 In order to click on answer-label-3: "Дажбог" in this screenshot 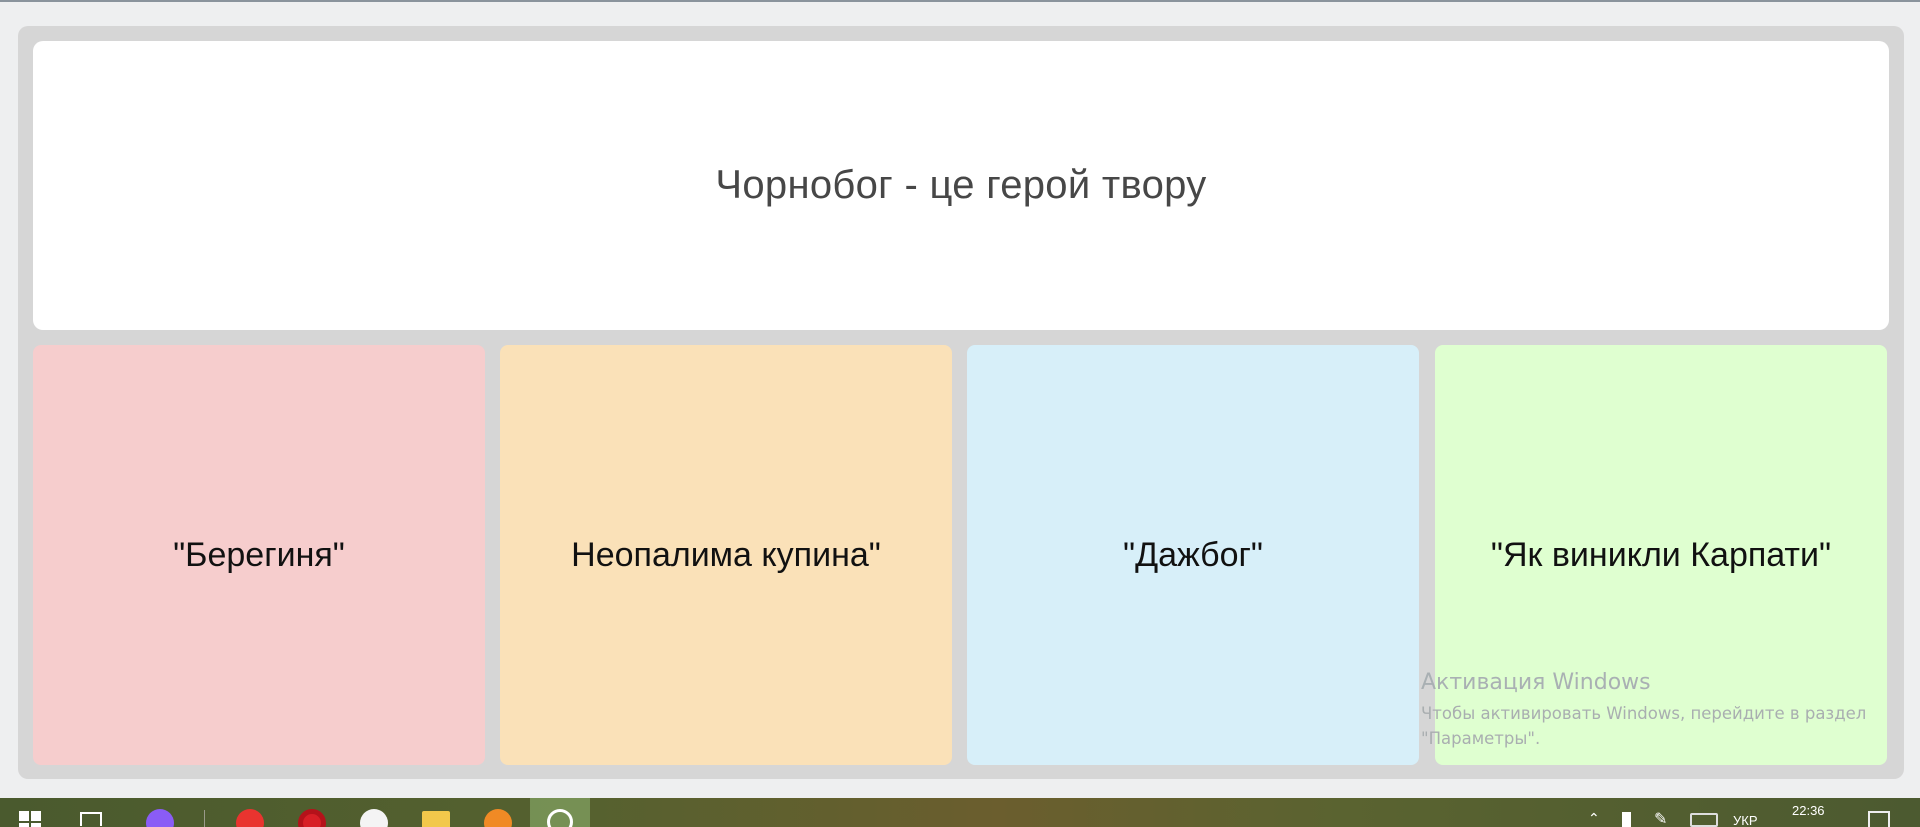, I will do `click(1193, 554)`.